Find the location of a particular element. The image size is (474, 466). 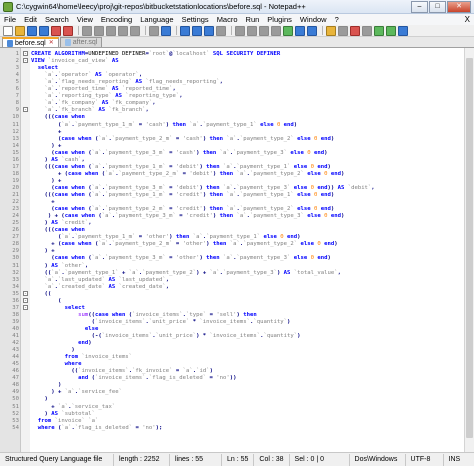

vertical-scrollbar is located at coordinates (469, 250).